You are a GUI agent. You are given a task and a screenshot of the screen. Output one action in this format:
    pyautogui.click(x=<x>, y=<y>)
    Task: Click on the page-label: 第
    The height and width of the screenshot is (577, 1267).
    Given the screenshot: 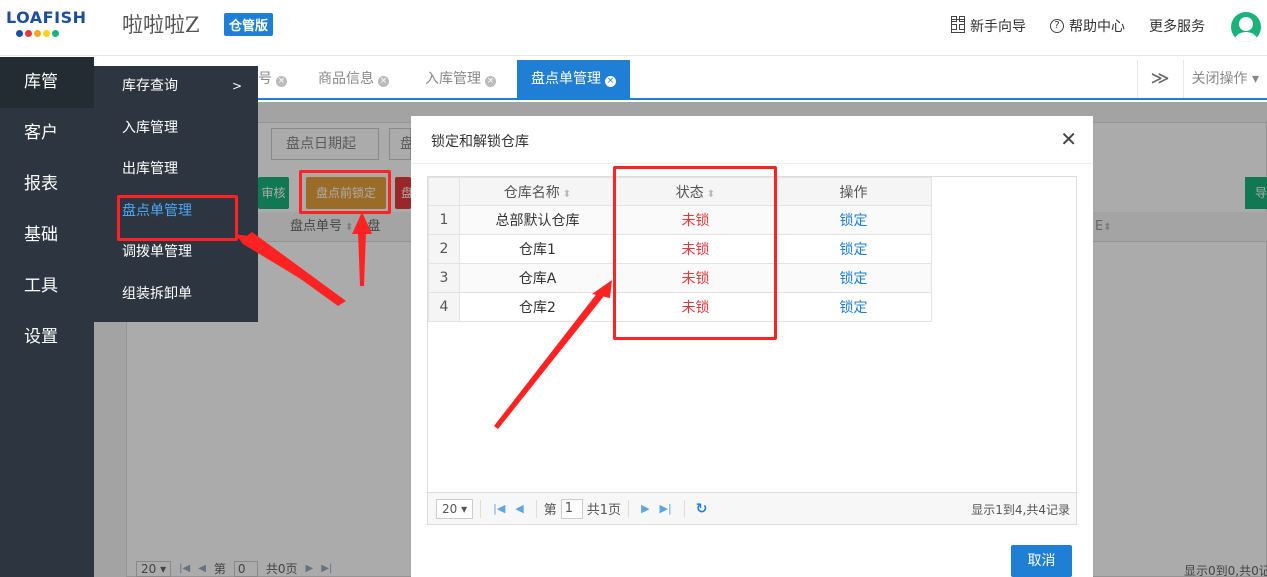 What is the action you would take?
    pyautogui.click(x=550, y=510)
    